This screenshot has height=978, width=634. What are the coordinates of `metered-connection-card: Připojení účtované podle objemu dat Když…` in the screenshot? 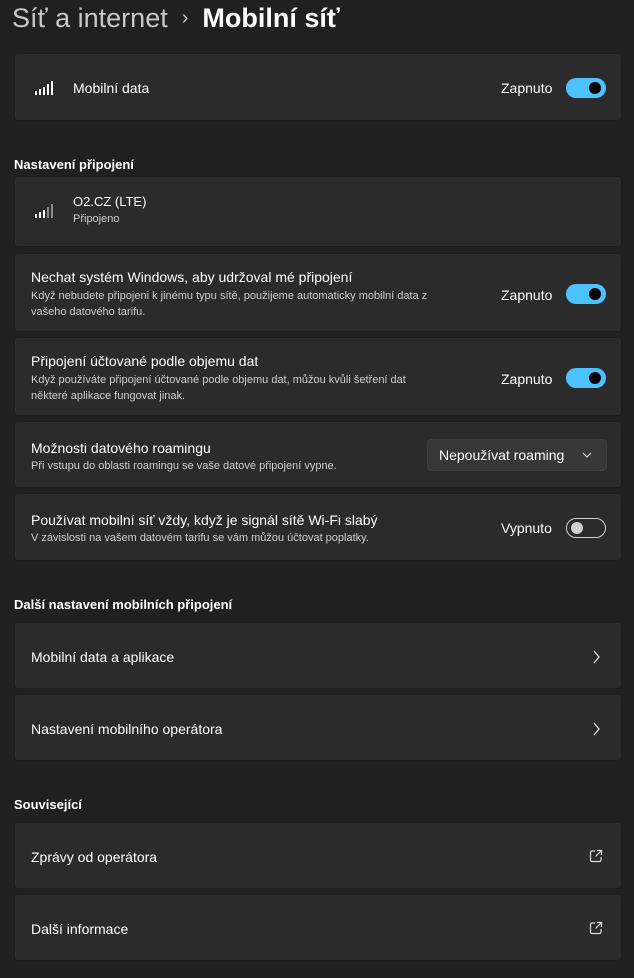 It's located at (318, 376).